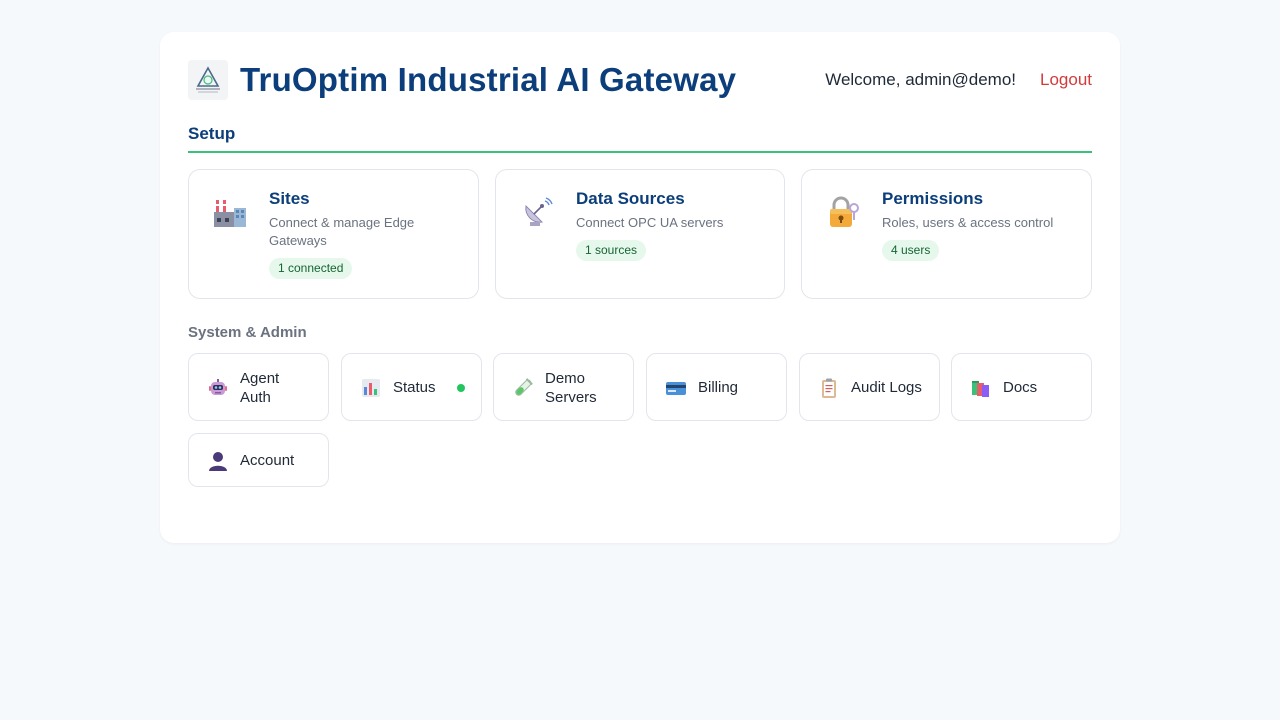 This screenshot has height=720, width=1280. I want to click on tile-agent-auth: Agent Auth, so click(258, 387).